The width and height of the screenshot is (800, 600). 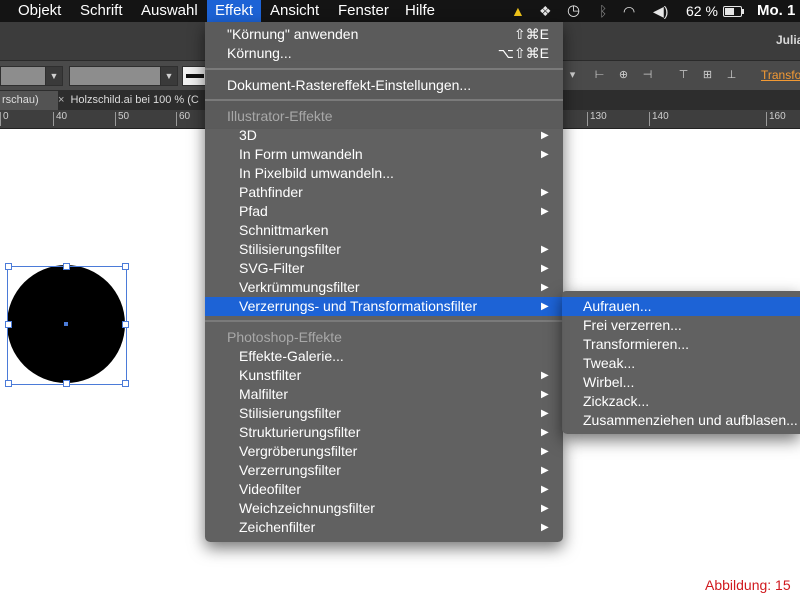 What do you see at coordinates (39, 11) in the screenshot?
I see `menu-objekt: Objekt` at bounding box center [39, 11].